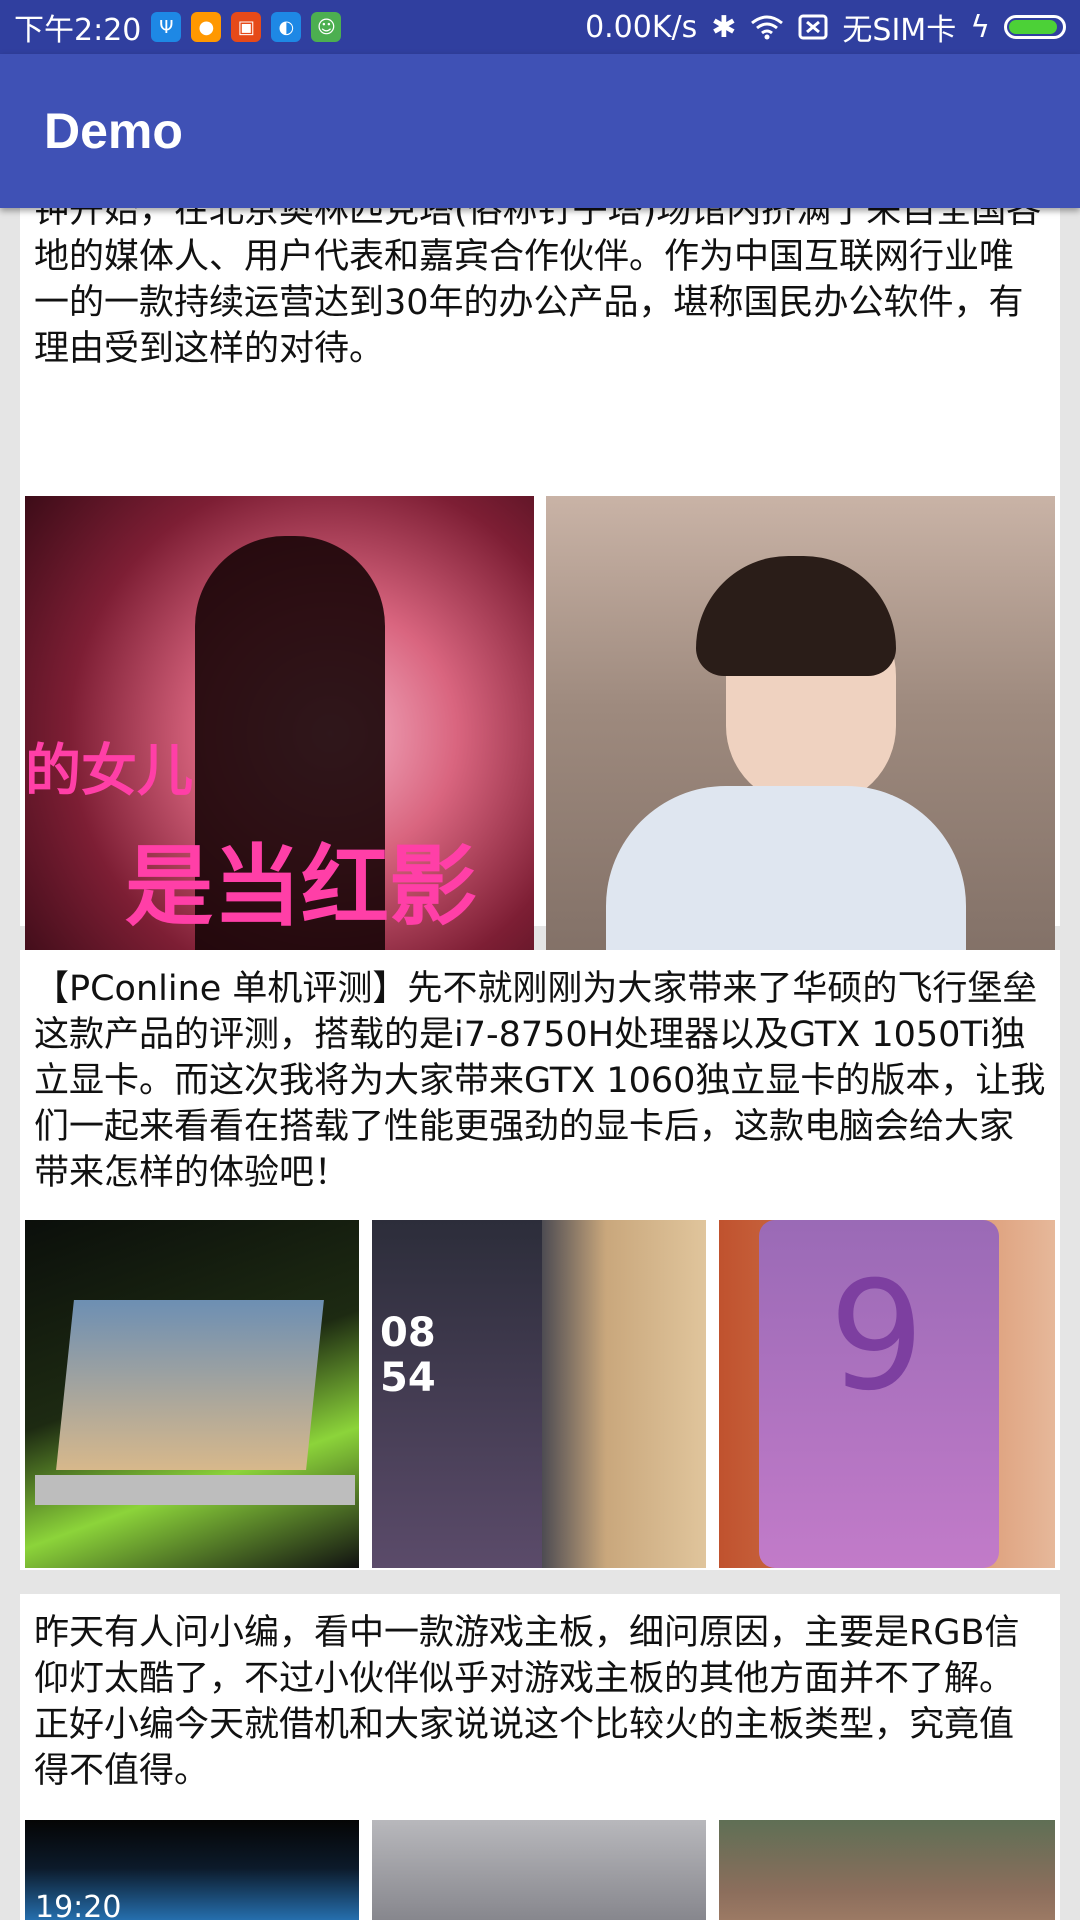  Describe the element at coordinates (767, 27) in the screenshot. I see `wifi-icon` at that location.